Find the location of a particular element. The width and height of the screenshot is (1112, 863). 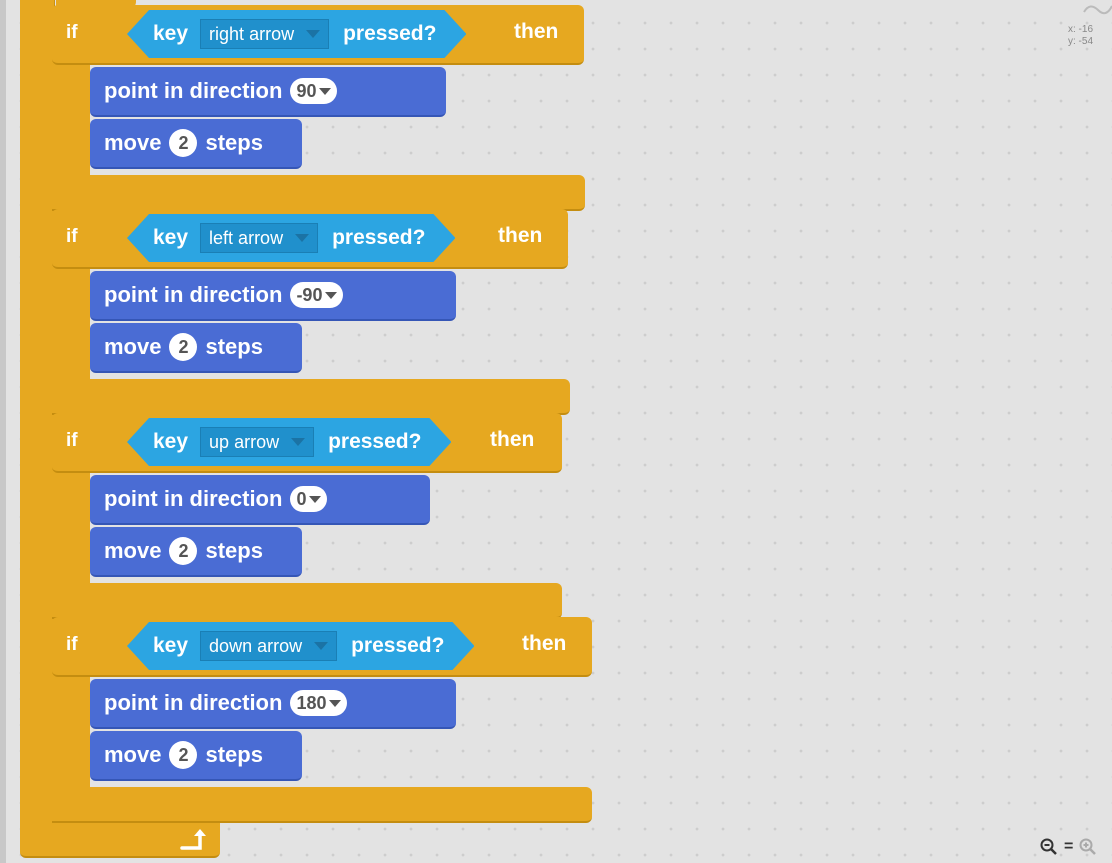

key-pressed-block: key left arrow pressed? is located at coordinates (291, 238).